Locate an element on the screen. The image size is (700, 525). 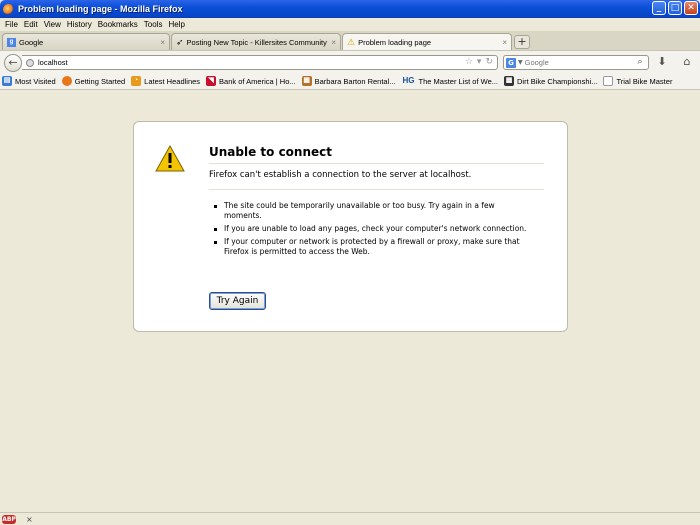
tab-label: Google is located at coordinates (31, 42).